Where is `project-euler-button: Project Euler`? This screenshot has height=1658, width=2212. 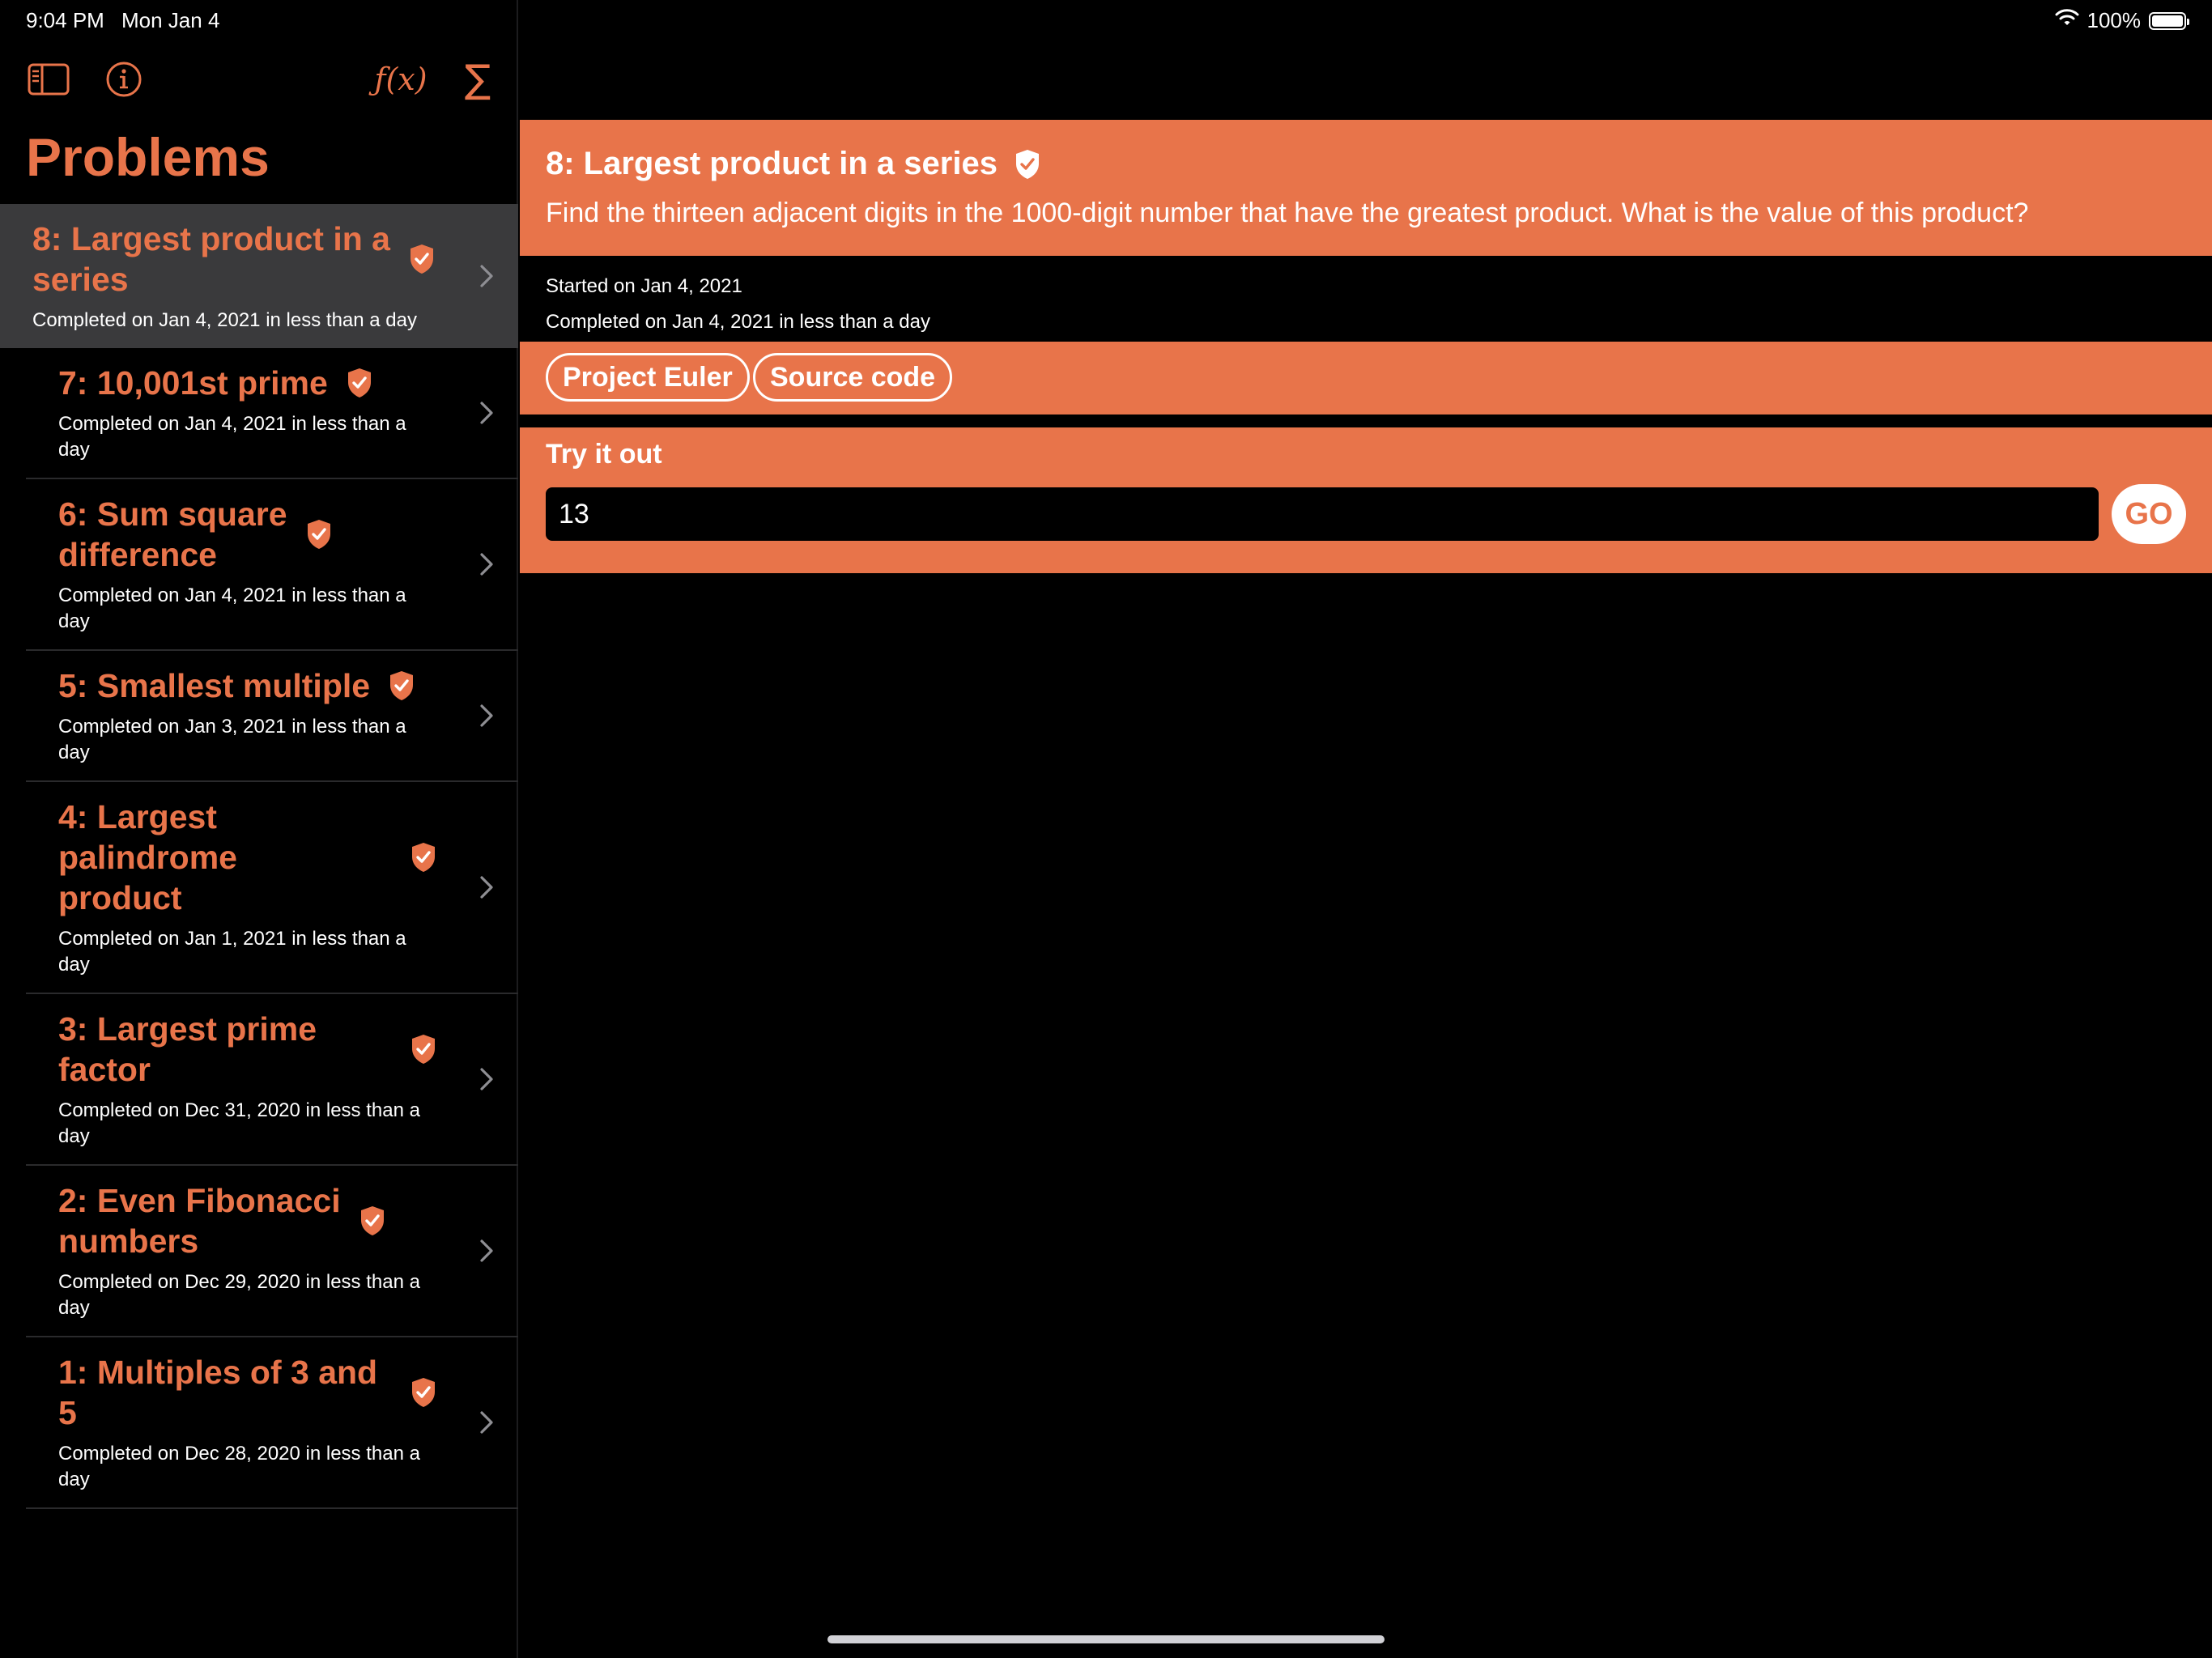
project-euler-button: Project Euler is located at coordinates (648, 377).